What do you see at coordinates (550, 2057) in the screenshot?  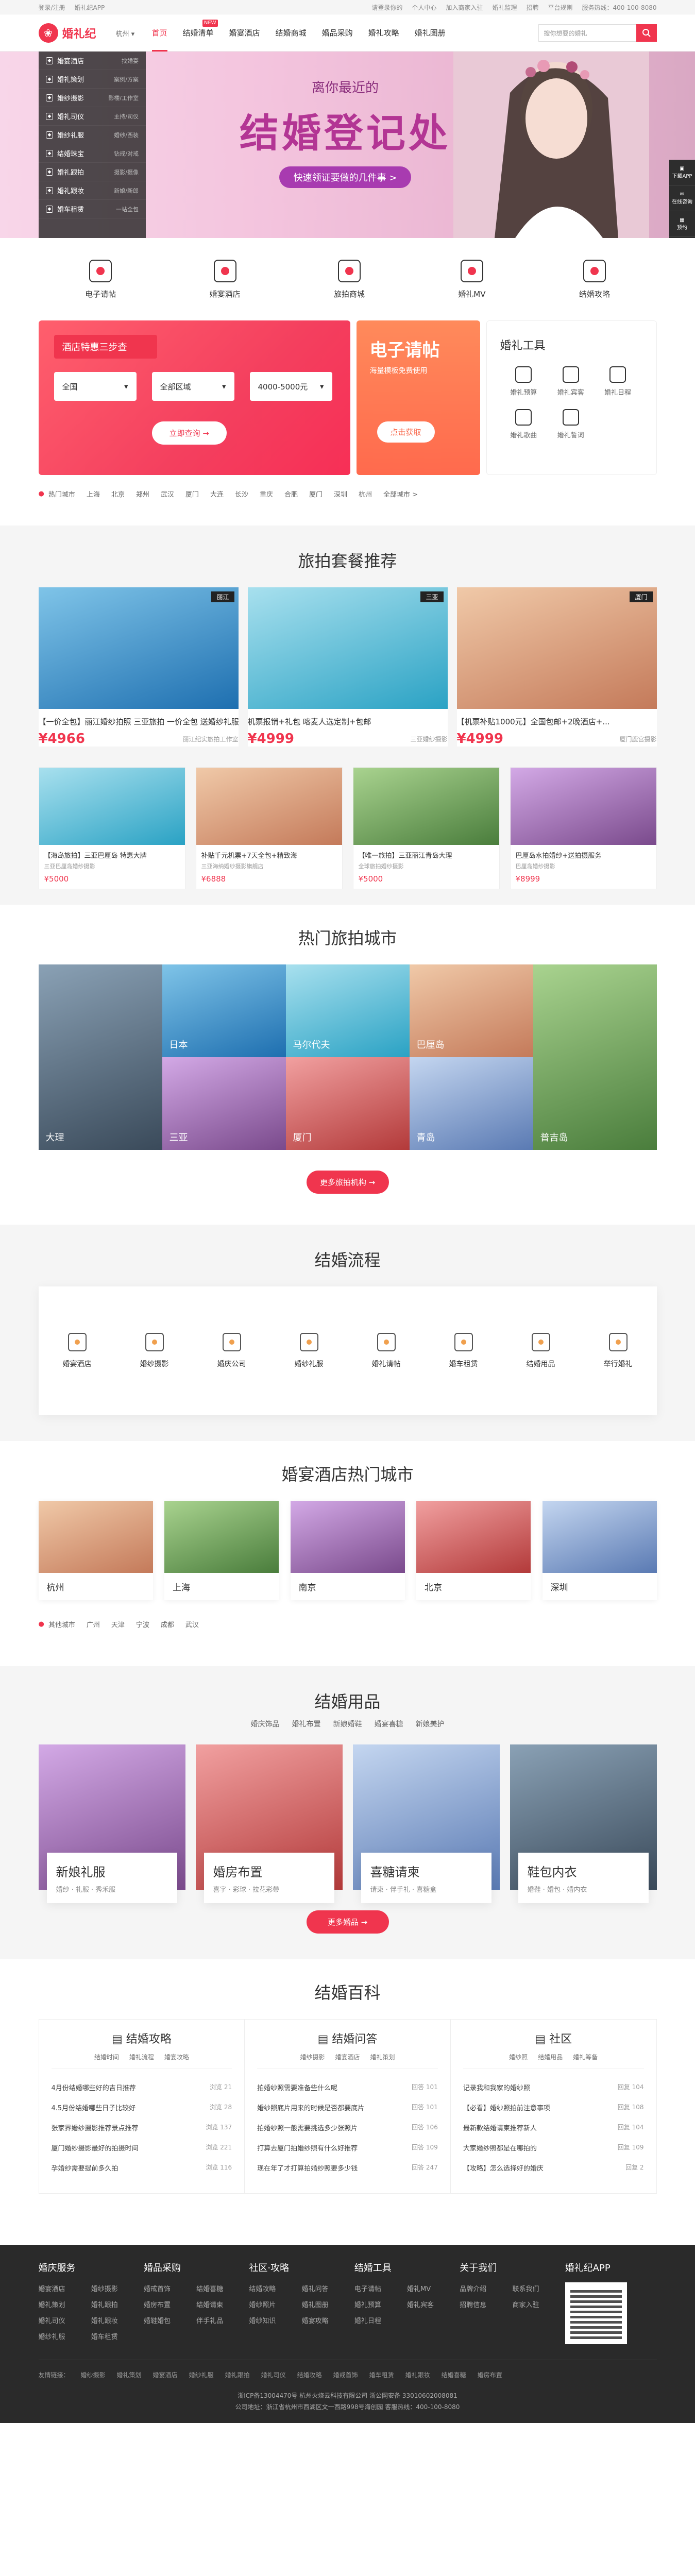 I see `encyclopedia-tab: 结婚用品` at bounding box center [550, 2057].